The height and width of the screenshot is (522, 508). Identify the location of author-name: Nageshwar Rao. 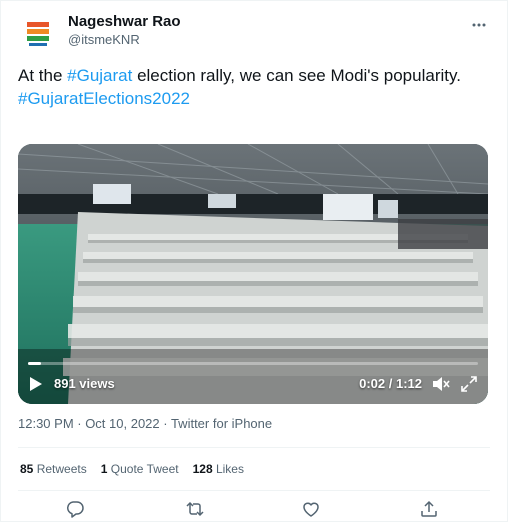
(124, 21).